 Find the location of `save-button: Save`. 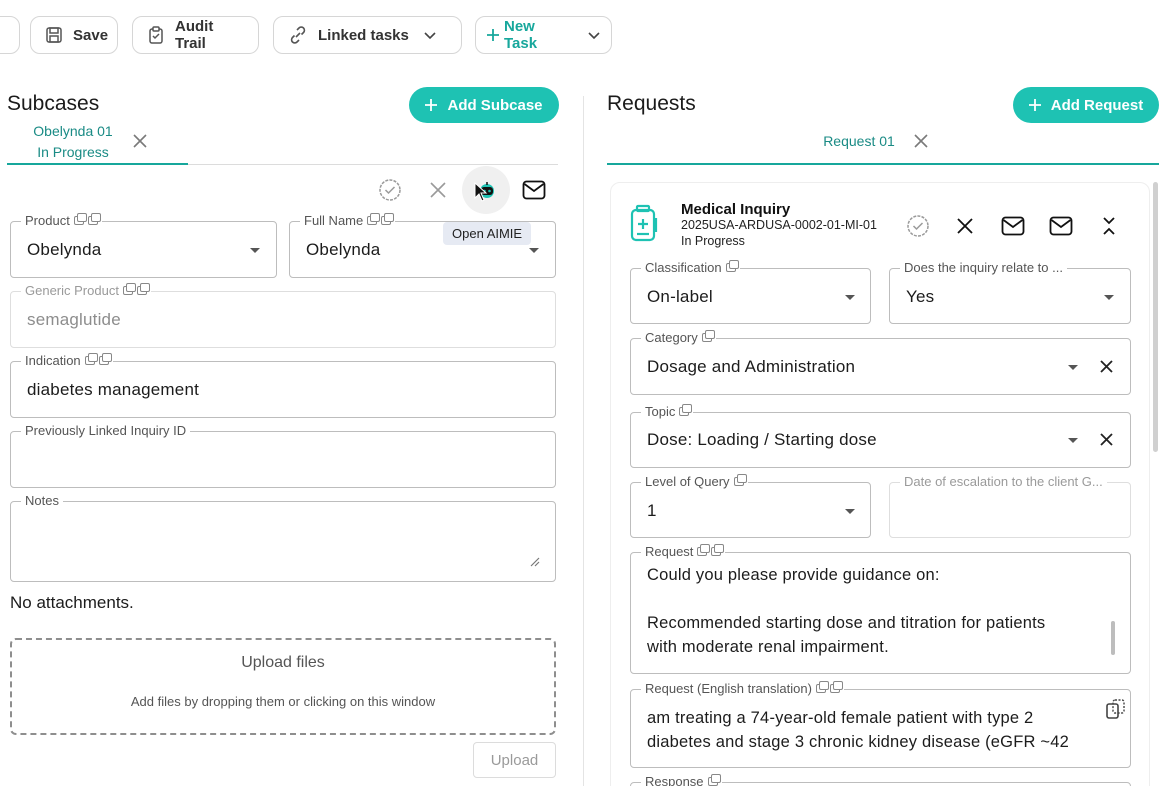

save-button: Save is located at coordinates (74, 35).